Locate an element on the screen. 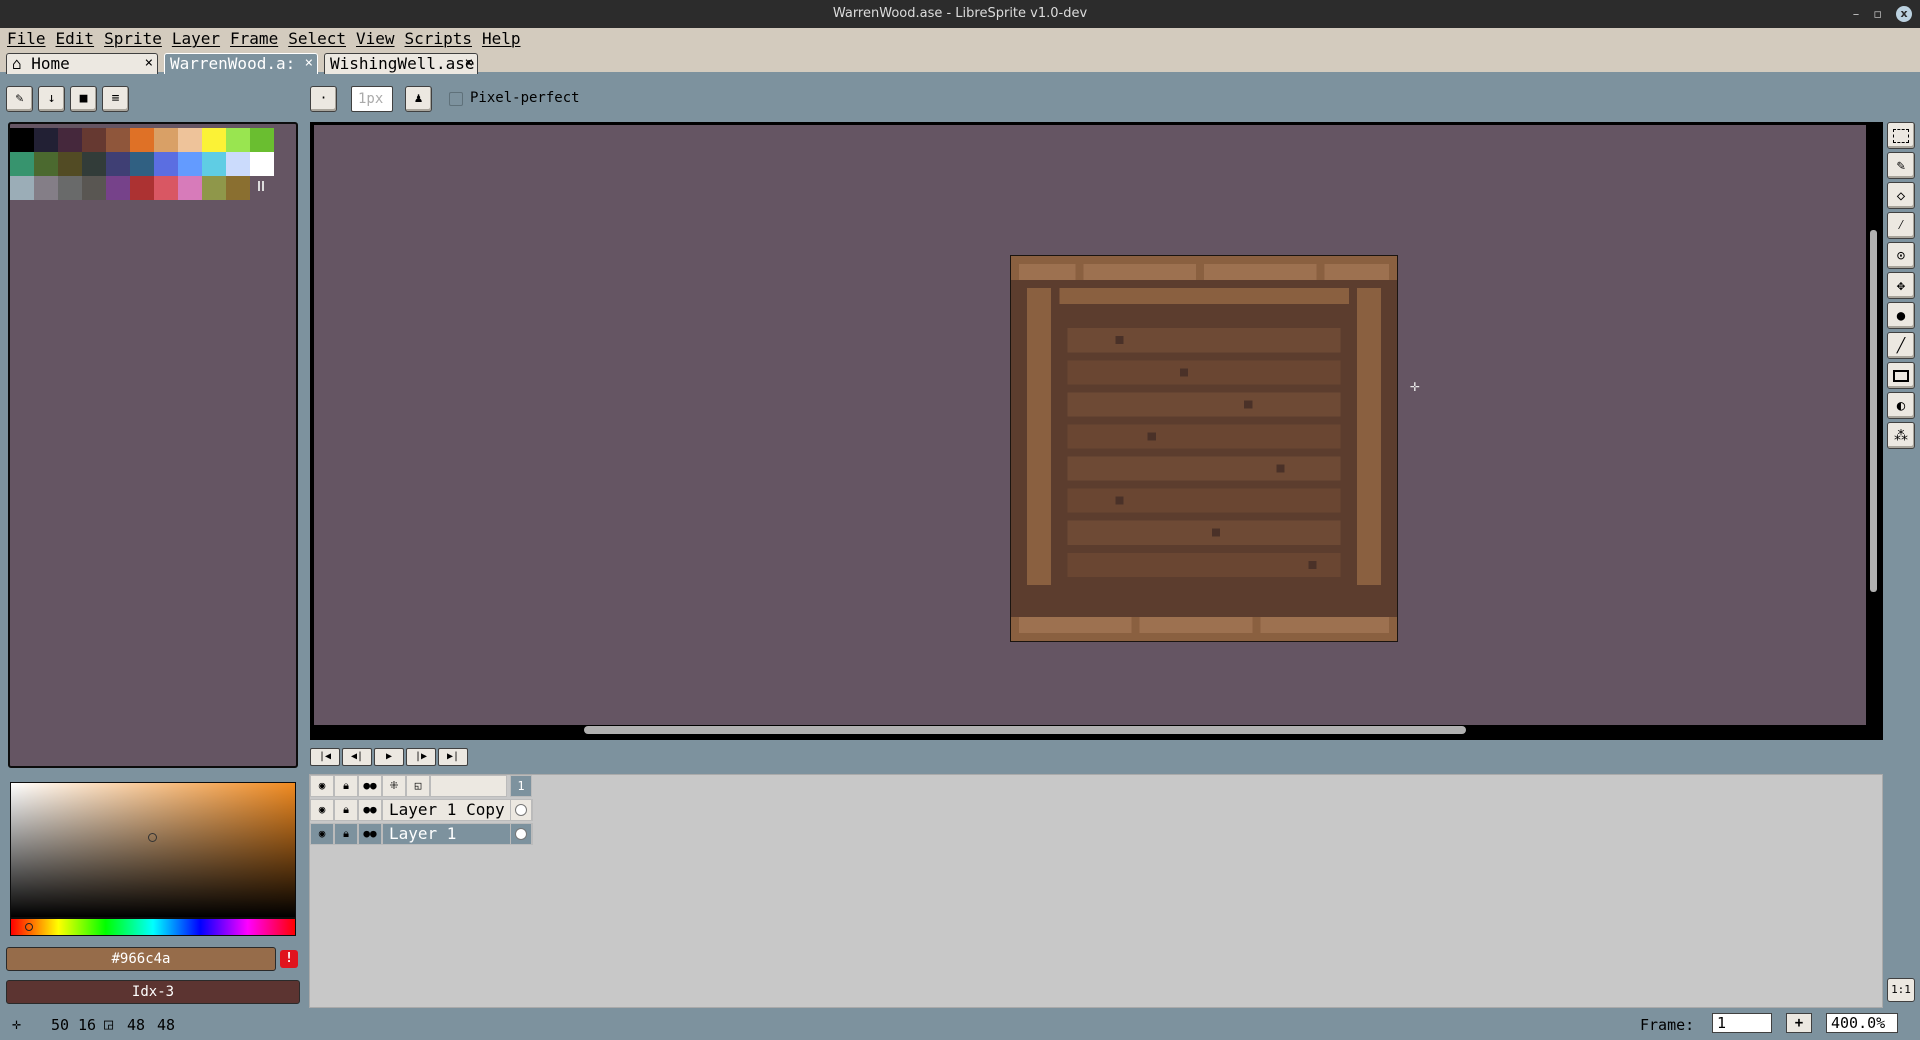 Image resolution: width=1920 pixels, height=1040 pixels. spray-tool: ⁂ is located at coordinates (1901, 435).